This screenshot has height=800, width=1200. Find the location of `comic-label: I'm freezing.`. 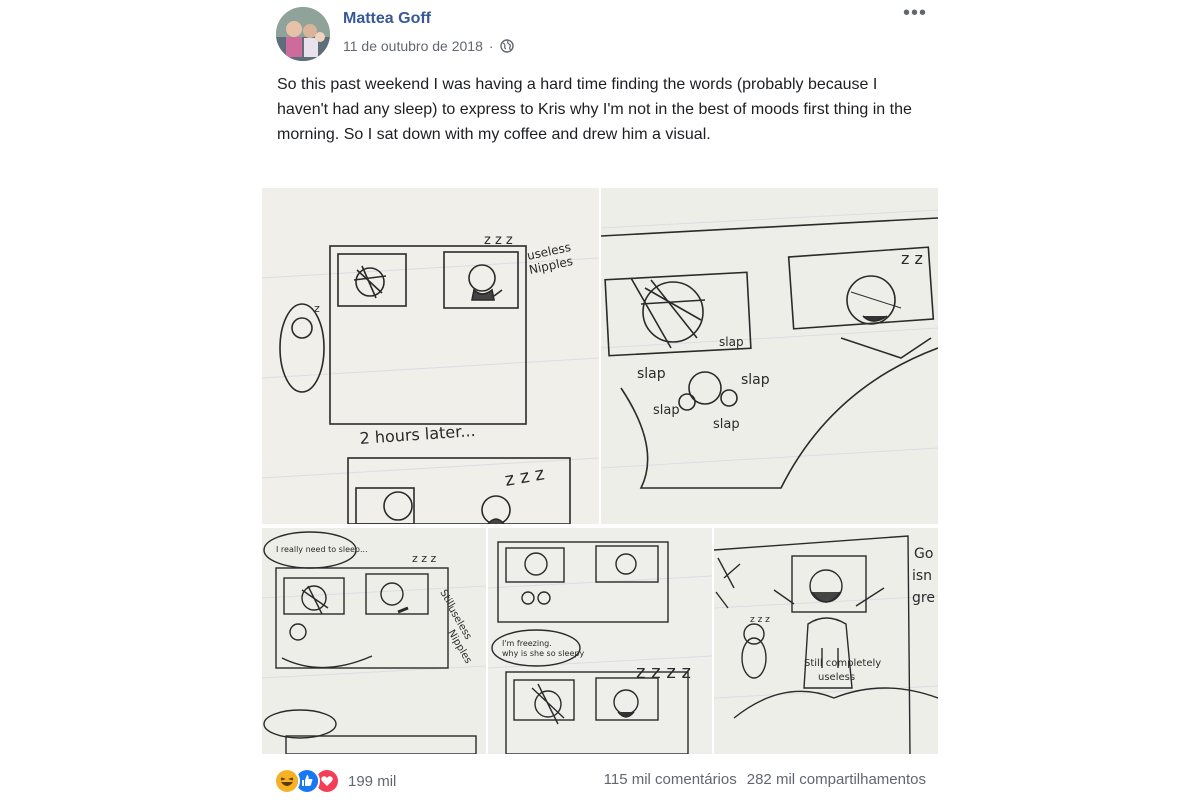

comic-label: I'm freezing. is located at coordinates (527, 643).